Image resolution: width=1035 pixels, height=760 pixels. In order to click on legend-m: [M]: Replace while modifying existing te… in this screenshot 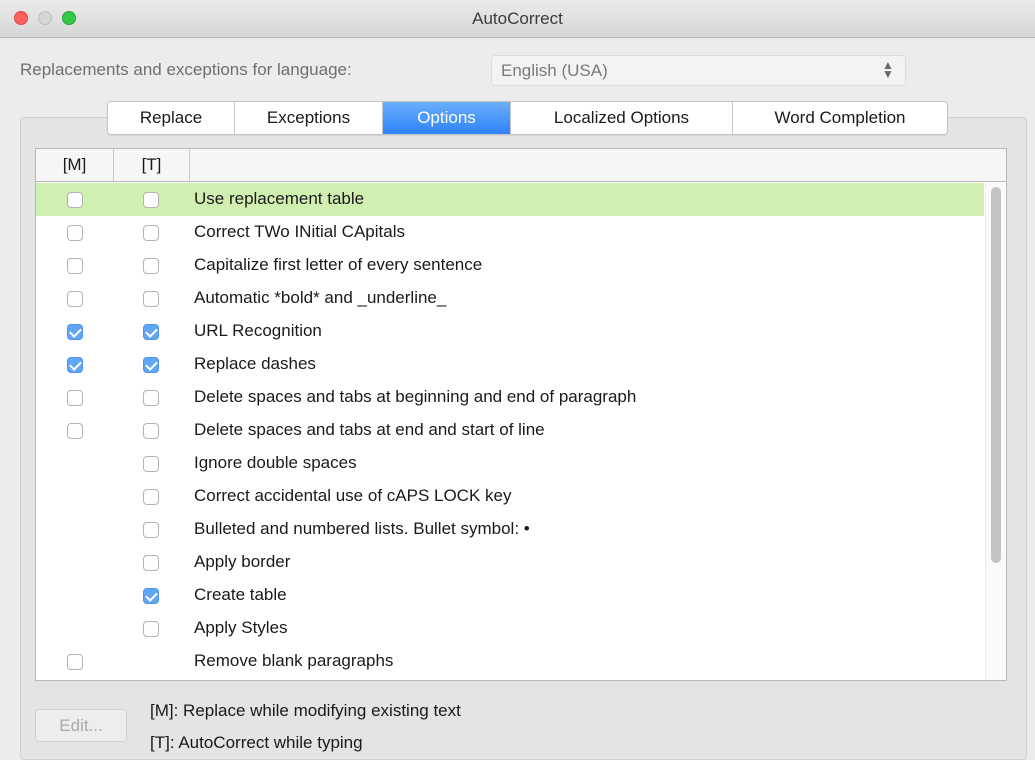, I will do `click(305, 710)`.